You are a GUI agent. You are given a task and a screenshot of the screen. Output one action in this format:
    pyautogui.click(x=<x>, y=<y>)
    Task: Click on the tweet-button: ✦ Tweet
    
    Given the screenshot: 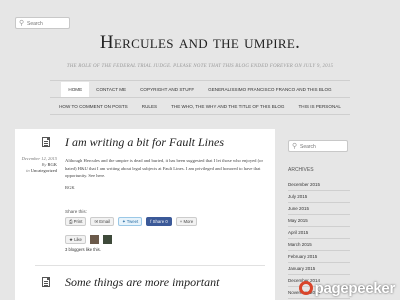 What is the action you would take?
    pyautogui.click(x=130, y=221)
    